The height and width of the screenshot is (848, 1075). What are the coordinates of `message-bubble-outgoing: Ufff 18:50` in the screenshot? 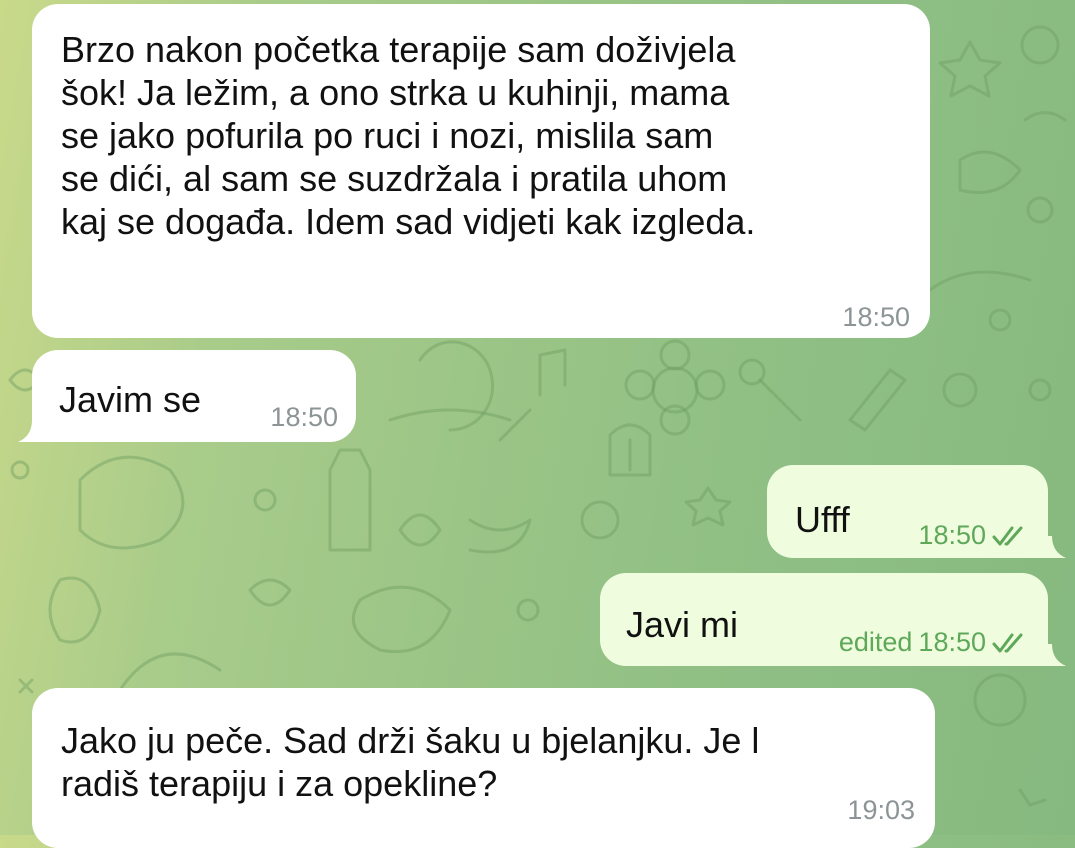 It's located at (907, 511).